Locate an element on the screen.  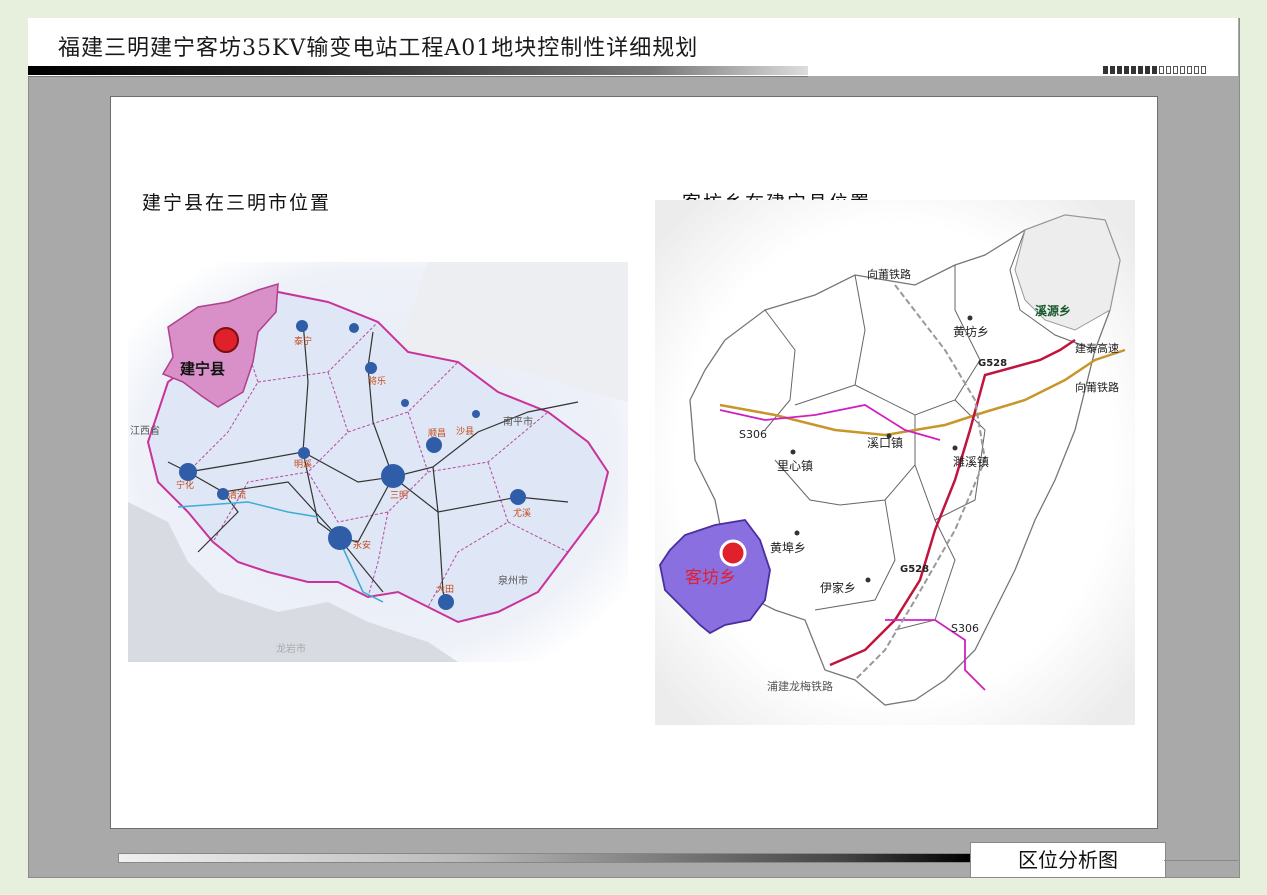
township-xiyuan: 溪源乡 is located at coordinates (1053, 310).